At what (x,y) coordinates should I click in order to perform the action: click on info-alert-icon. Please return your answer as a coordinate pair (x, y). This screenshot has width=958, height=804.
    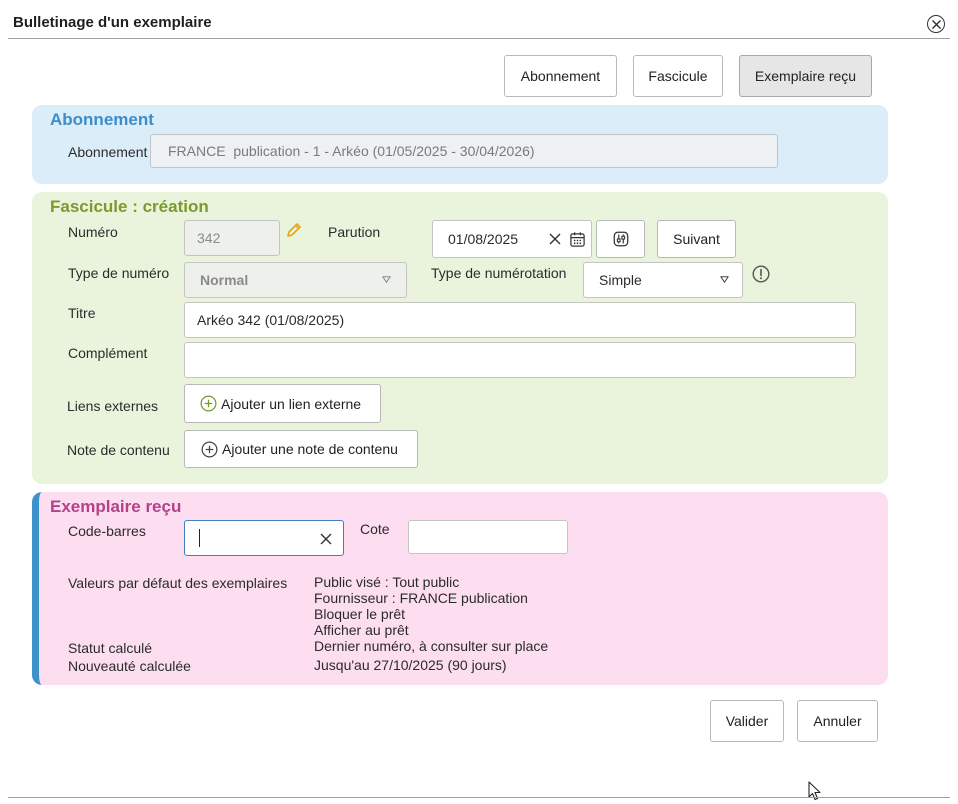
    Looking at the image, I should click on (761, 274).